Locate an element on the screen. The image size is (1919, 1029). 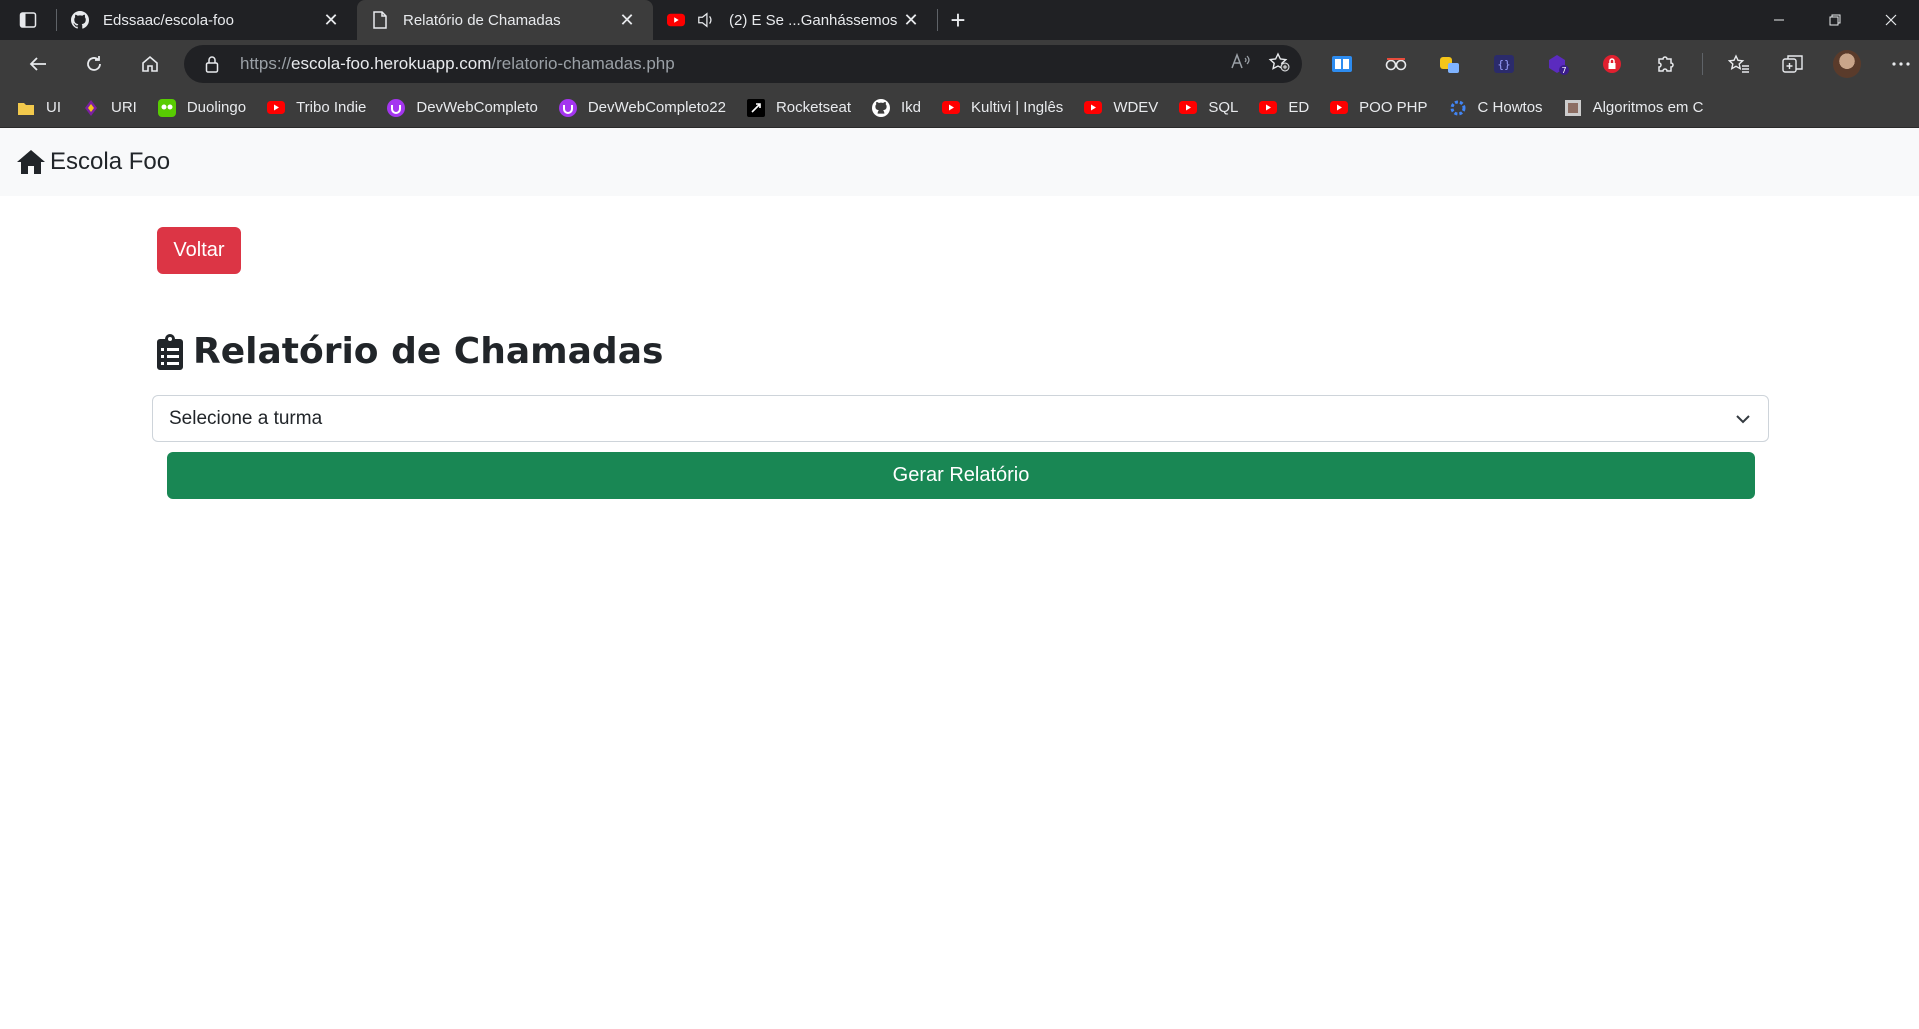
bookmark-label: Kultivi | Inglês is located at coordinates (1017, 107).